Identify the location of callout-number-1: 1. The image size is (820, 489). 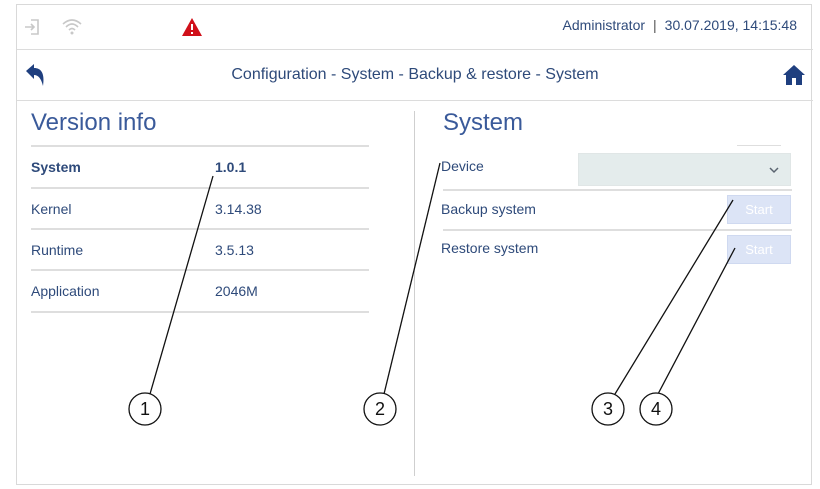
(145, 409).